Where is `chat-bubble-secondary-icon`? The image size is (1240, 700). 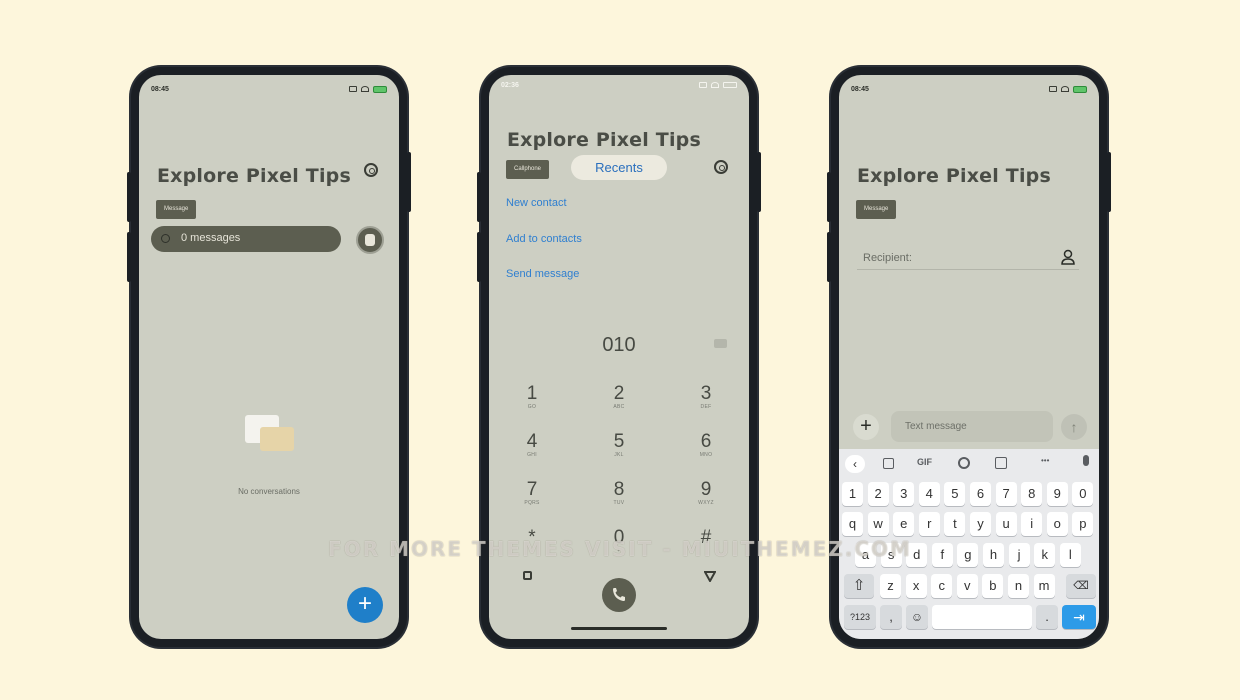 chat-bubble-secondary-icon is located at coordinates (277, 439).